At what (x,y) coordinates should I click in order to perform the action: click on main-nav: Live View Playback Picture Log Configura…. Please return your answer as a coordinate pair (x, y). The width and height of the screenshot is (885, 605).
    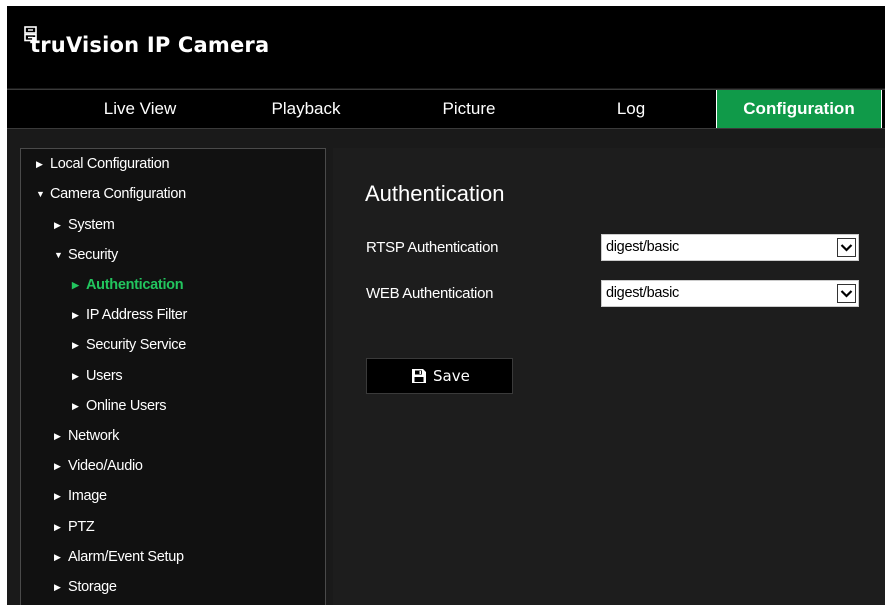
    Looking at the image, I should click on (446, 109).